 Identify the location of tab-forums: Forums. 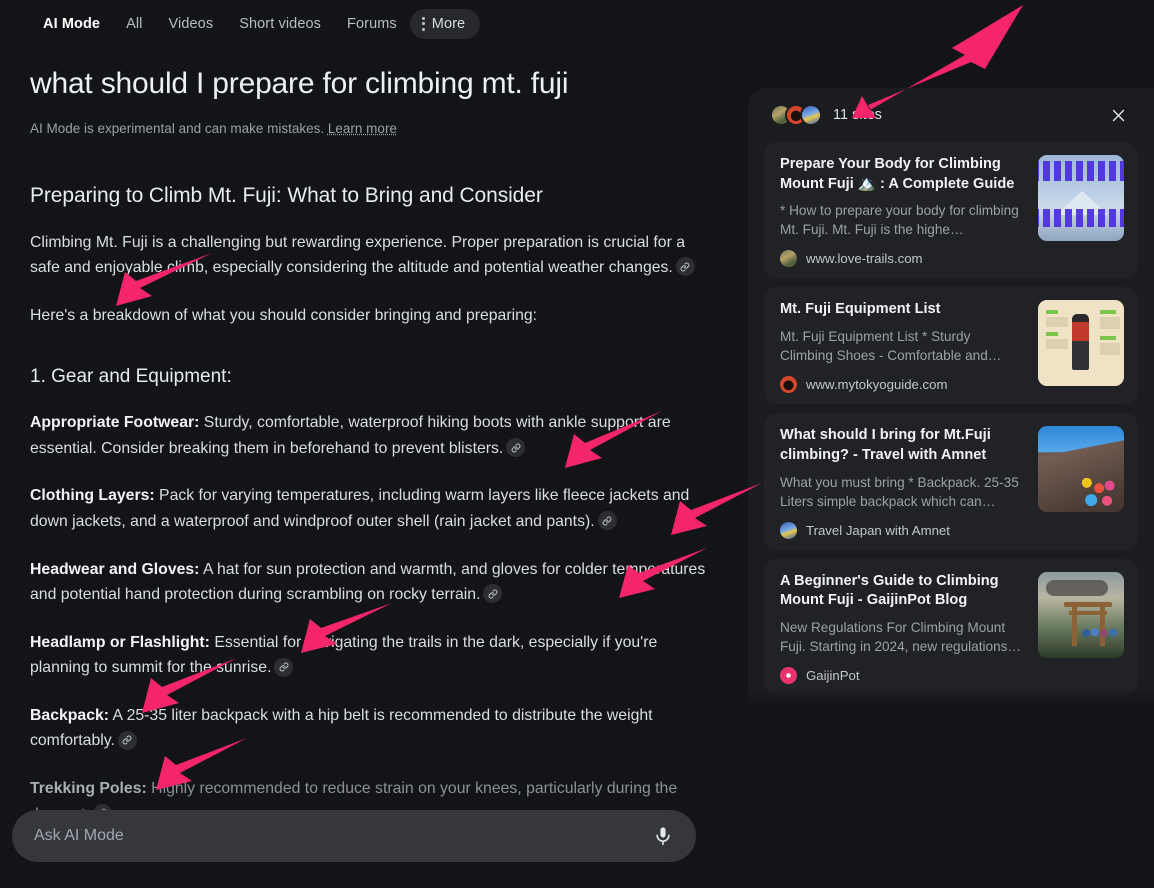
(372, 24).